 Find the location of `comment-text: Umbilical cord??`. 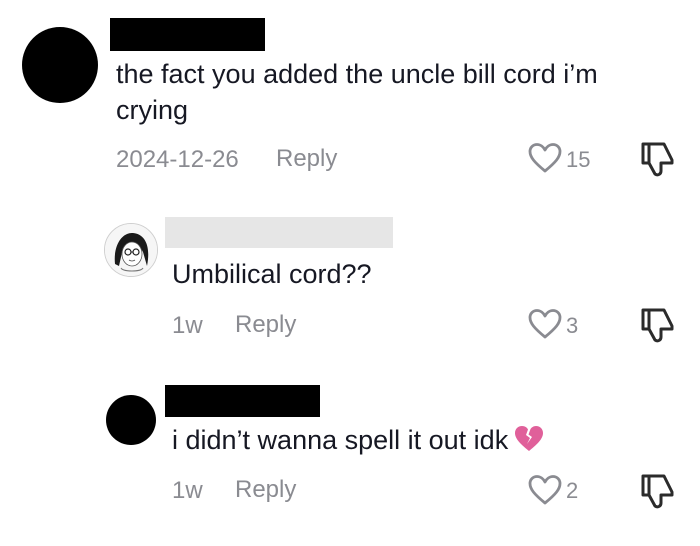

comment-text: Umbilical cord?? is located at coordinates (272, 274).